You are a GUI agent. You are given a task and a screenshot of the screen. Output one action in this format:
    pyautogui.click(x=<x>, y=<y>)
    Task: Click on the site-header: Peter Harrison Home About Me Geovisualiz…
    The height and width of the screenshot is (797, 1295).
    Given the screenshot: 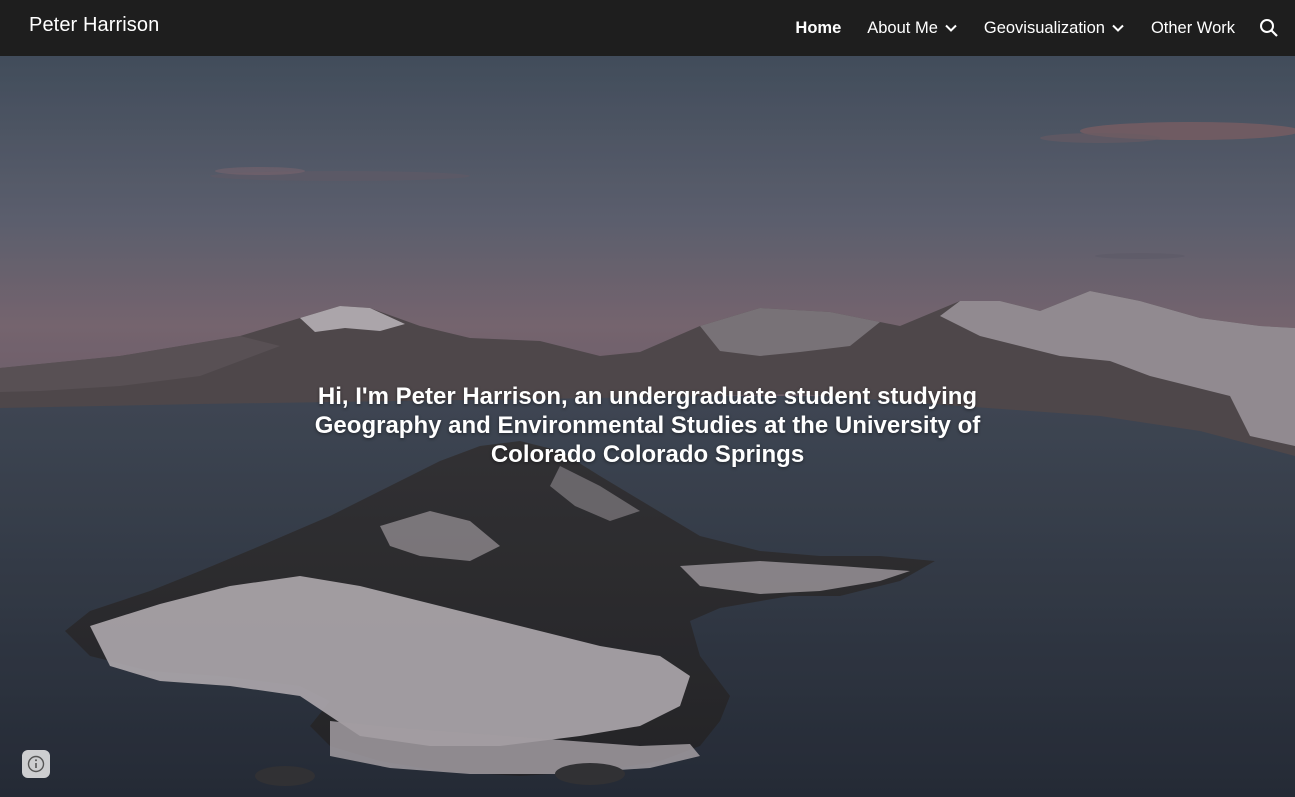 What is the action you would take?
    pyautogui.click(x=647, y=28)
    